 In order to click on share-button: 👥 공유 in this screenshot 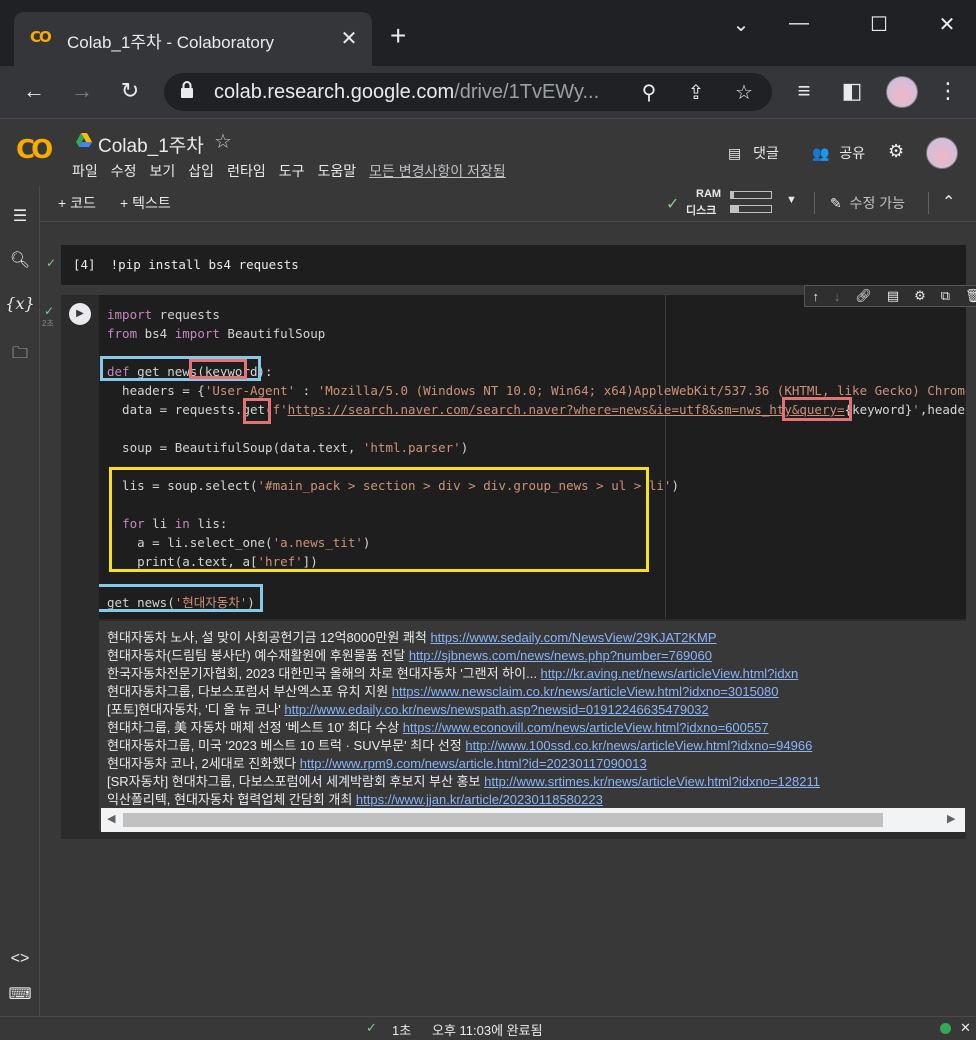, I will do `click(838, 153)`.